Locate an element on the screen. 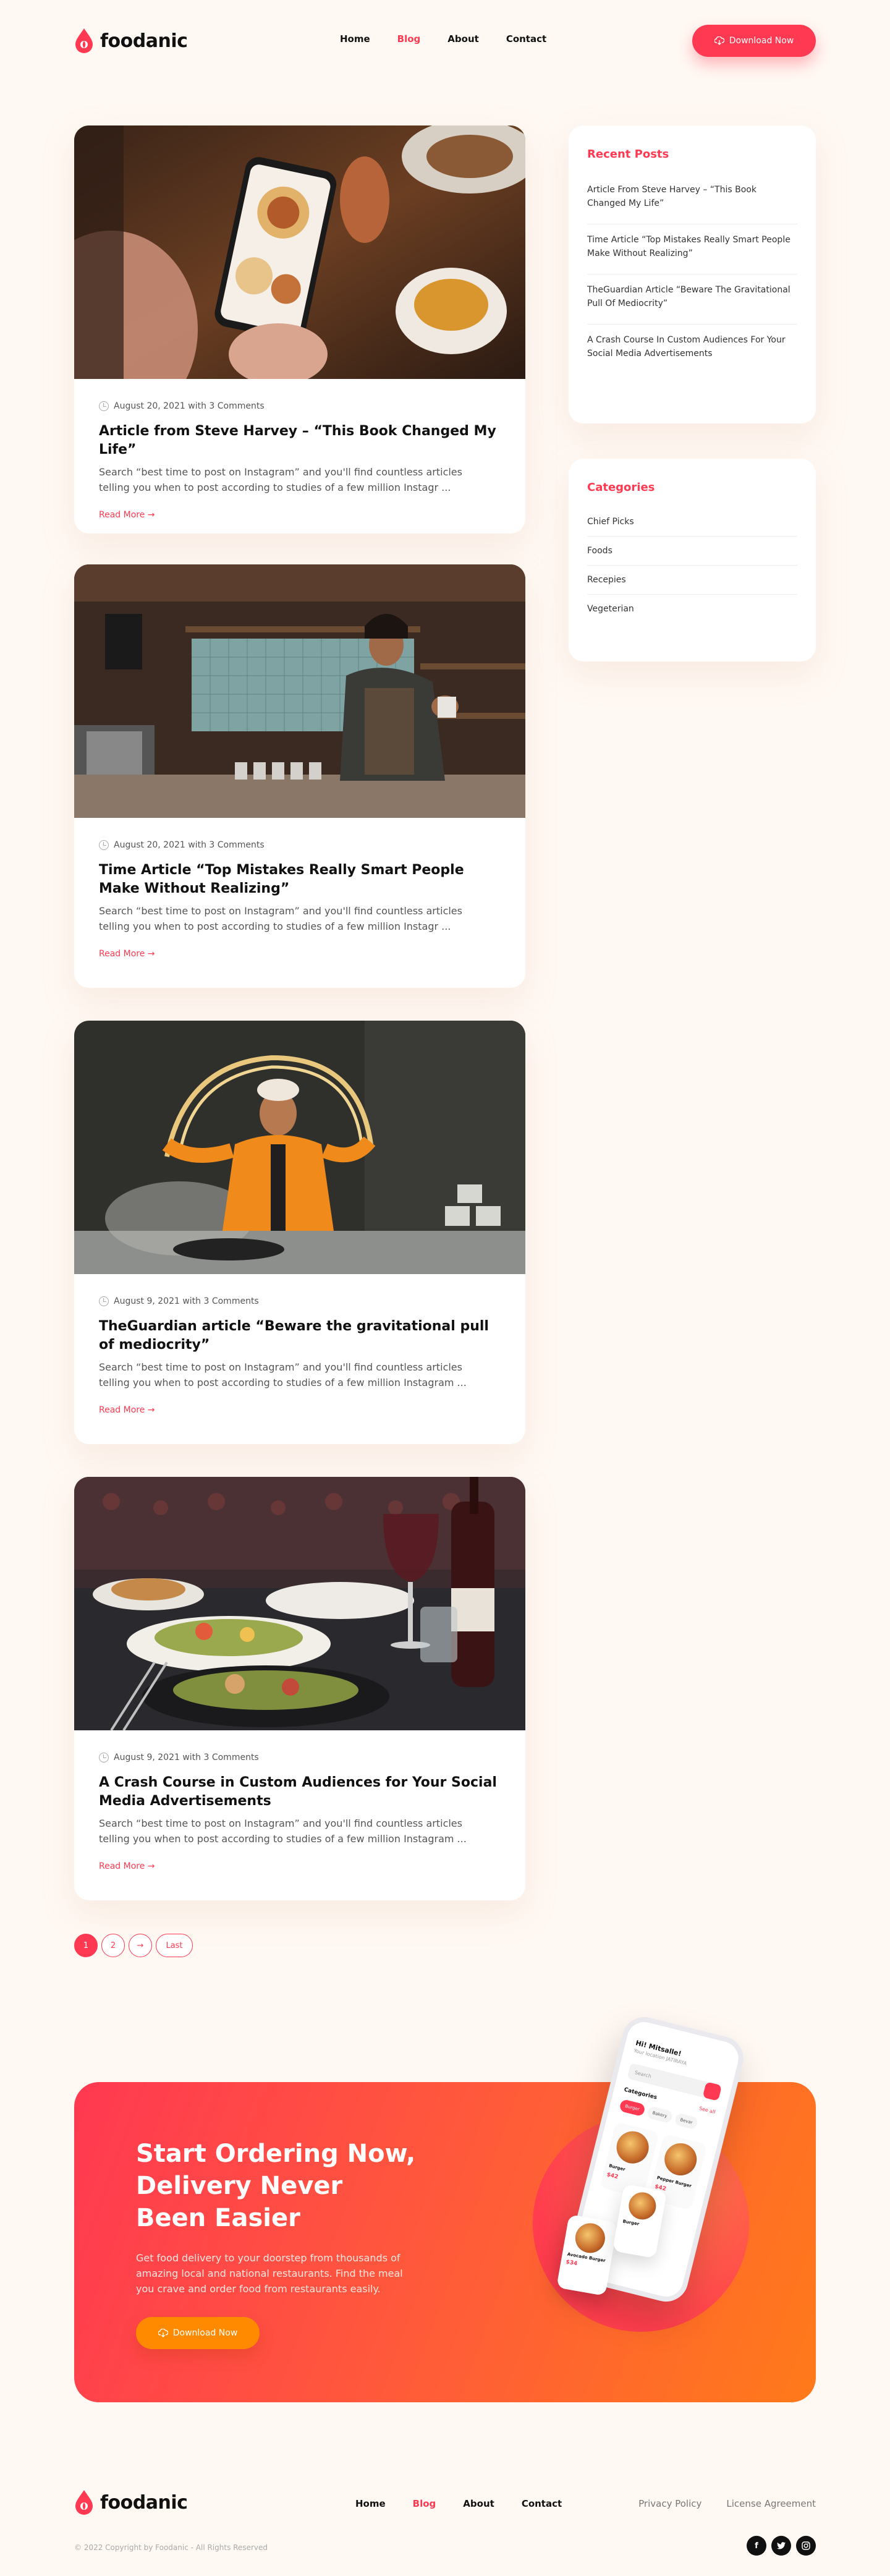 This screenshot has width=890, height=2576. instagram-icon is located at coordinates (806, 2546).